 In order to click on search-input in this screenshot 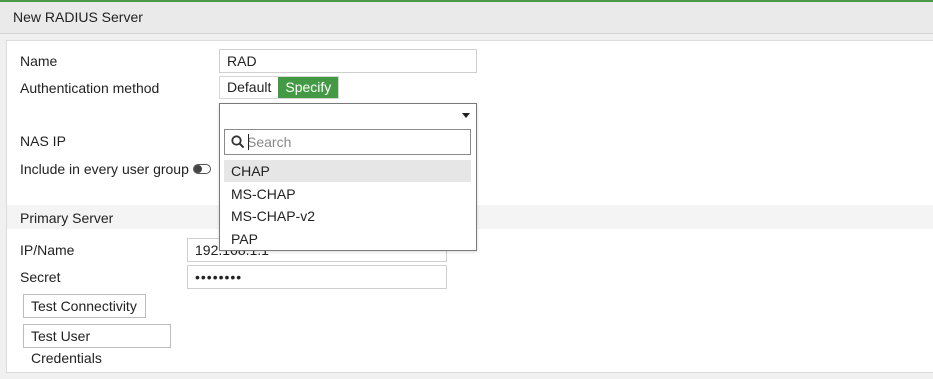, I will do `click(357, 142)`.